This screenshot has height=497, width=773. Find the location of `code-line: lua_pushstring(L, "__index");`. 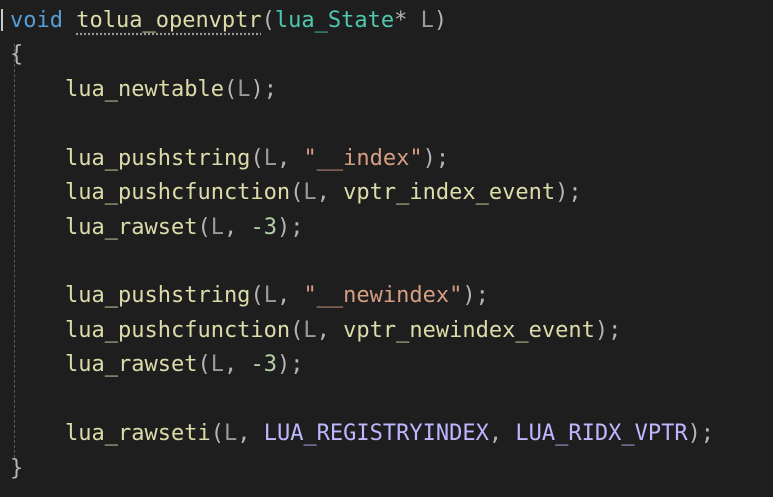

code-line: lua_pushstring(L, "__index"); is located at coordinates (257, 159).